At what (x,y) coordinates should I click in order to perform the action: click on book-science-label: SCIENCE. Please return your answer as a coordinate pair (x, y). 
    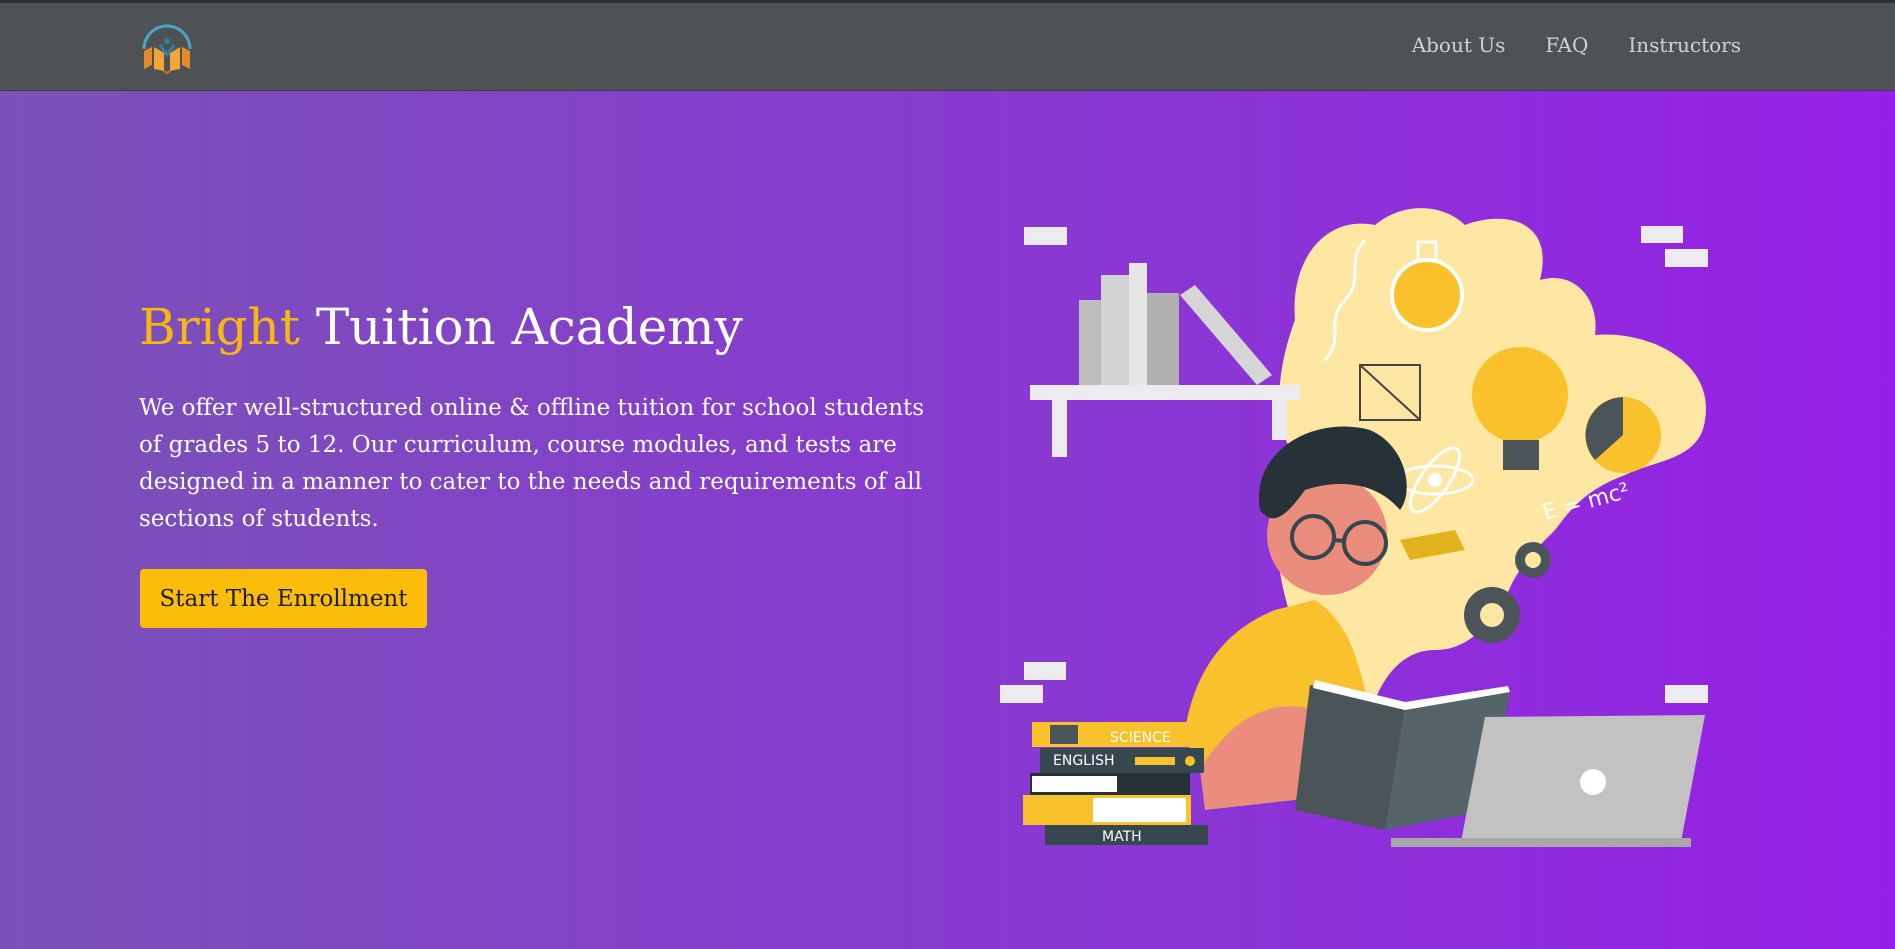
    Looking at the image, I should click on (1140, 738).